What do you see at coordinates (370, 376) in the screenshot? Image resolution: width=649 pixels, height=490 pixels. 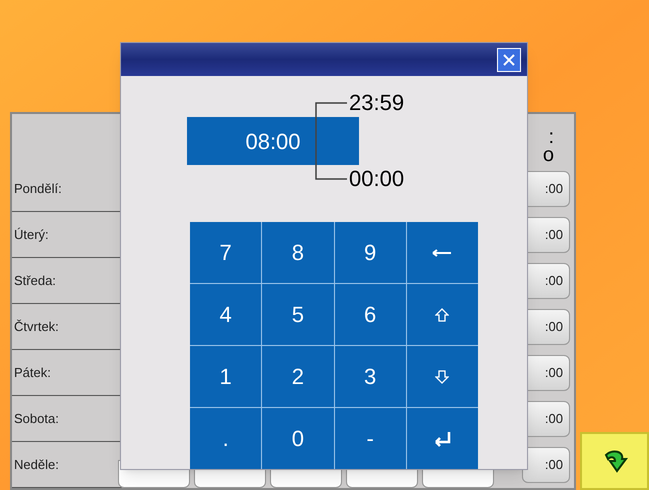 I see `key-button: 3` at bounding box center [370, 376].